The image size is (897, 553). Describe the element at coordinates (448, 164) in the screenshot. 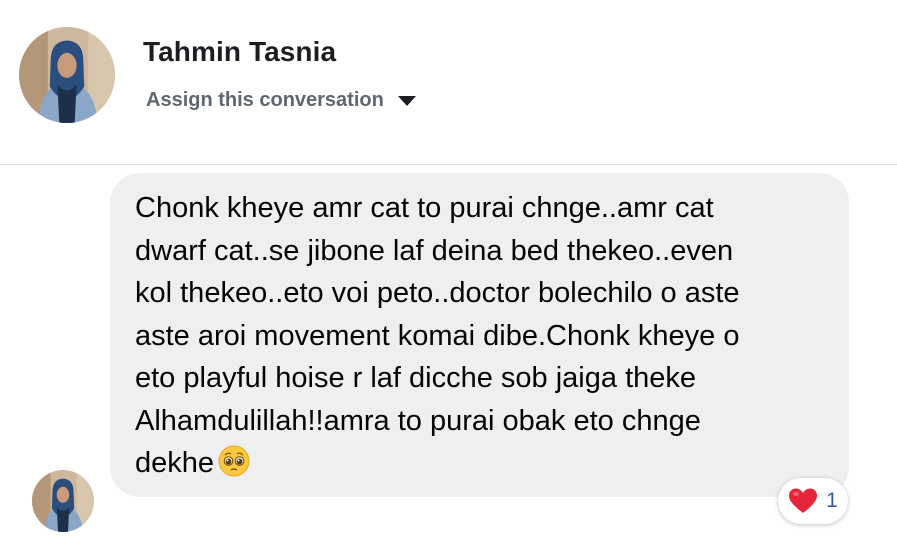

I see `header-divider` at that location.